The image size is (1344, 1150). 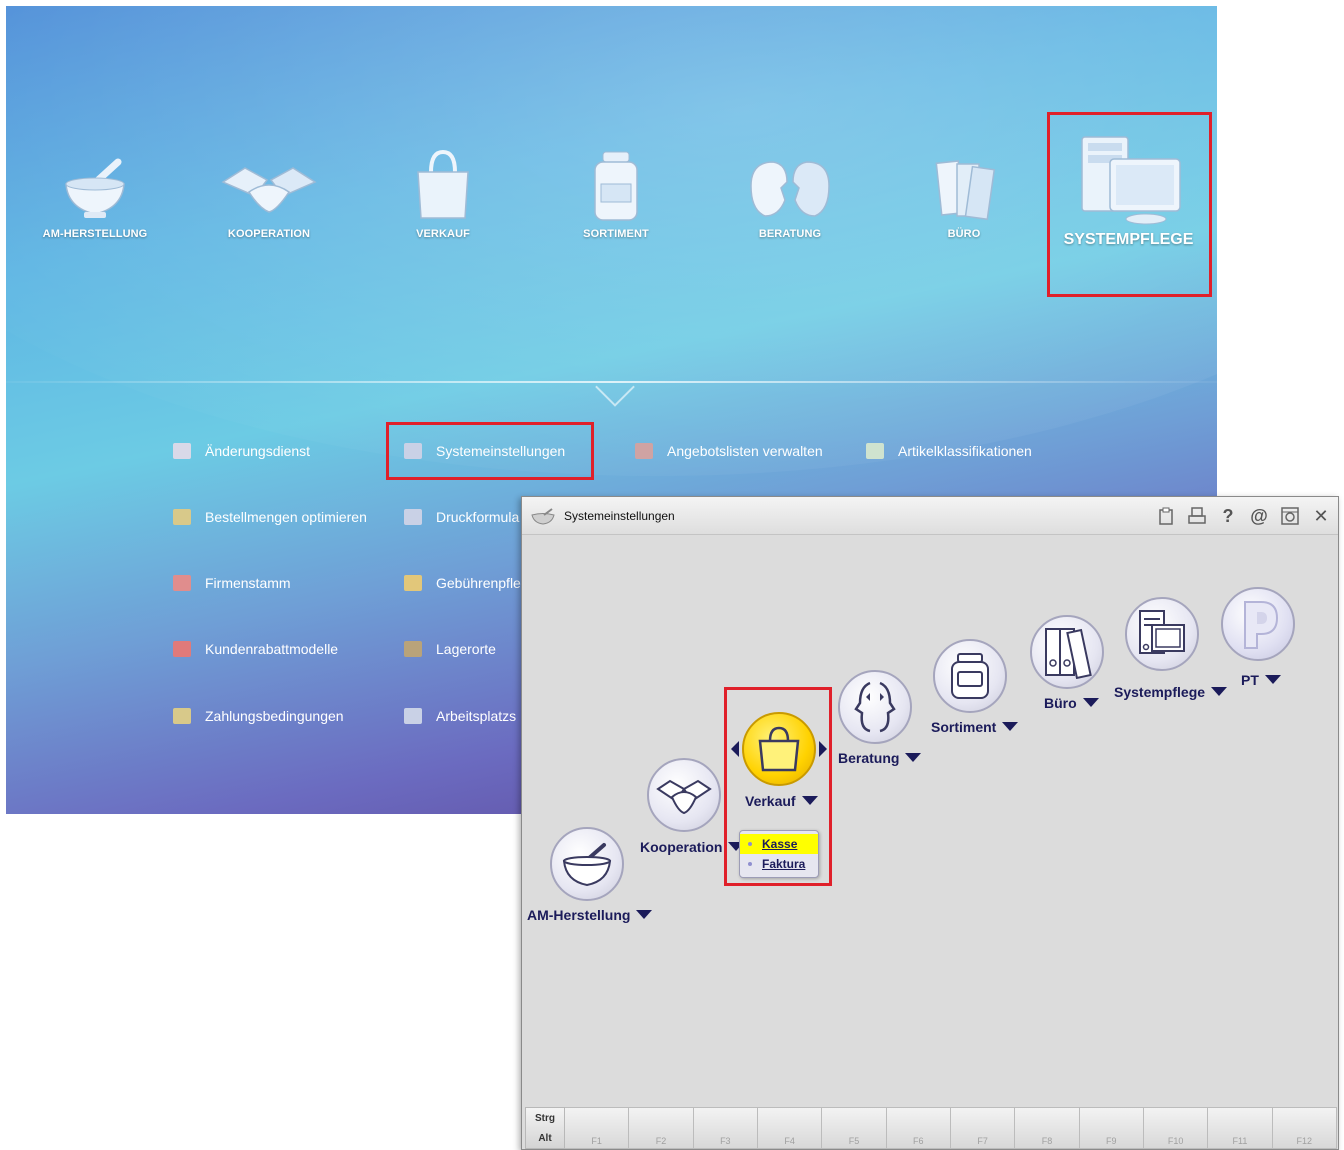 I want to click on highlight-box-verkauf, so click(x=778, y=786).